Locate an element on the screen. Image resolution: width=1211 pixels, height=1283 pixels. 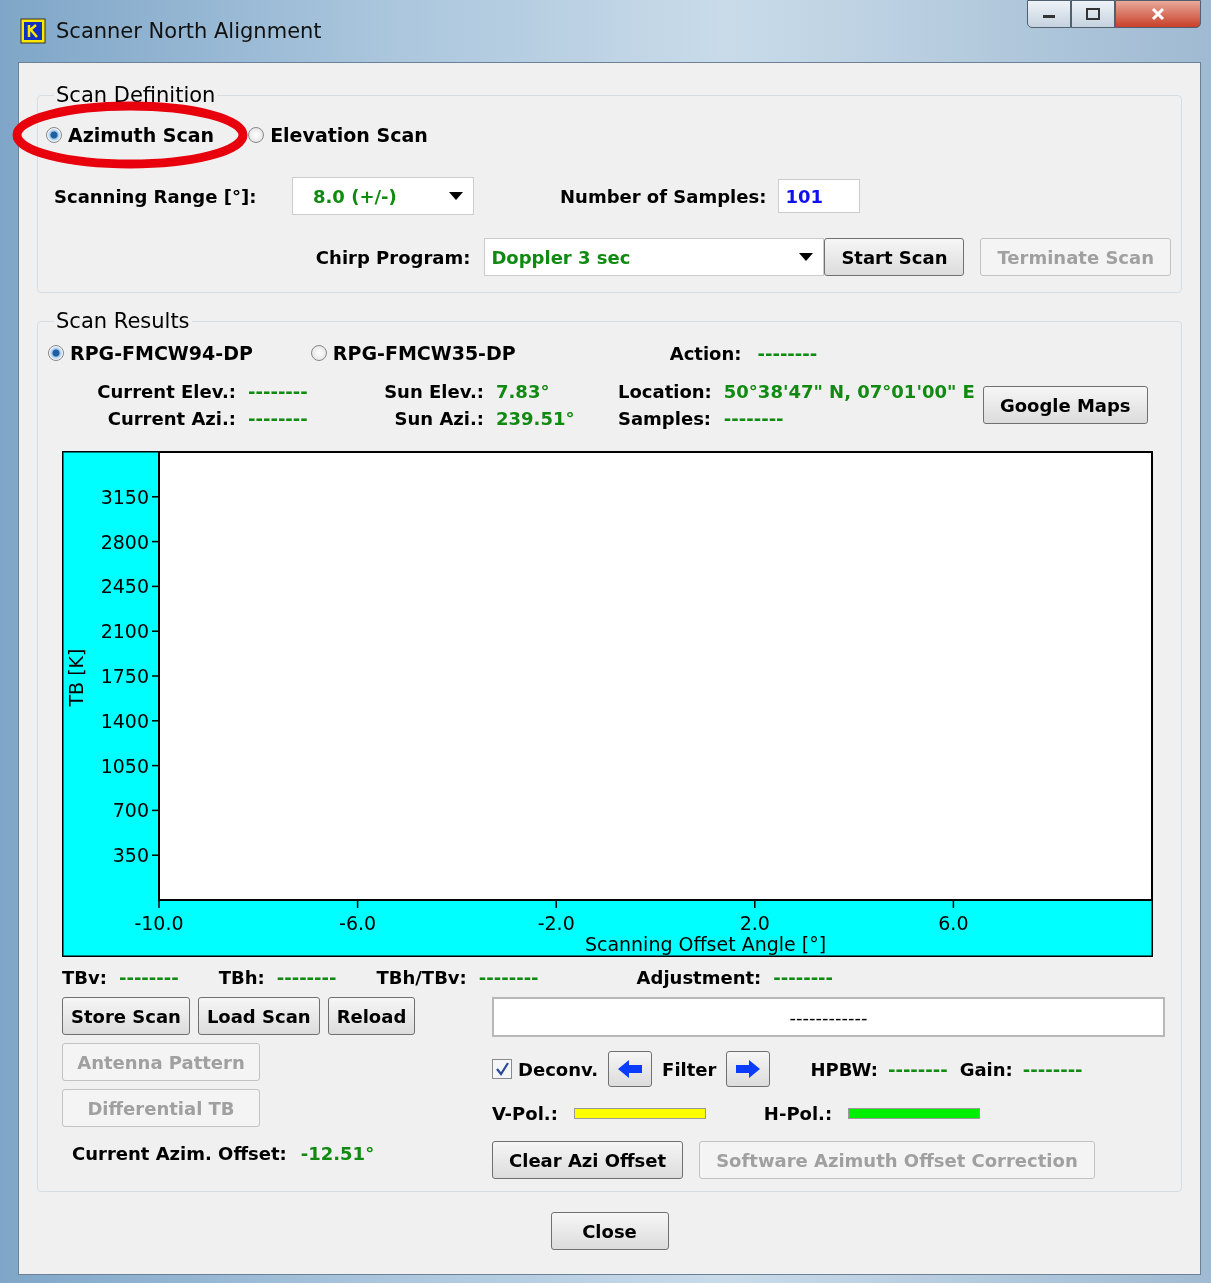
y-tick-label: 700 is located at coordinates (130, 810).